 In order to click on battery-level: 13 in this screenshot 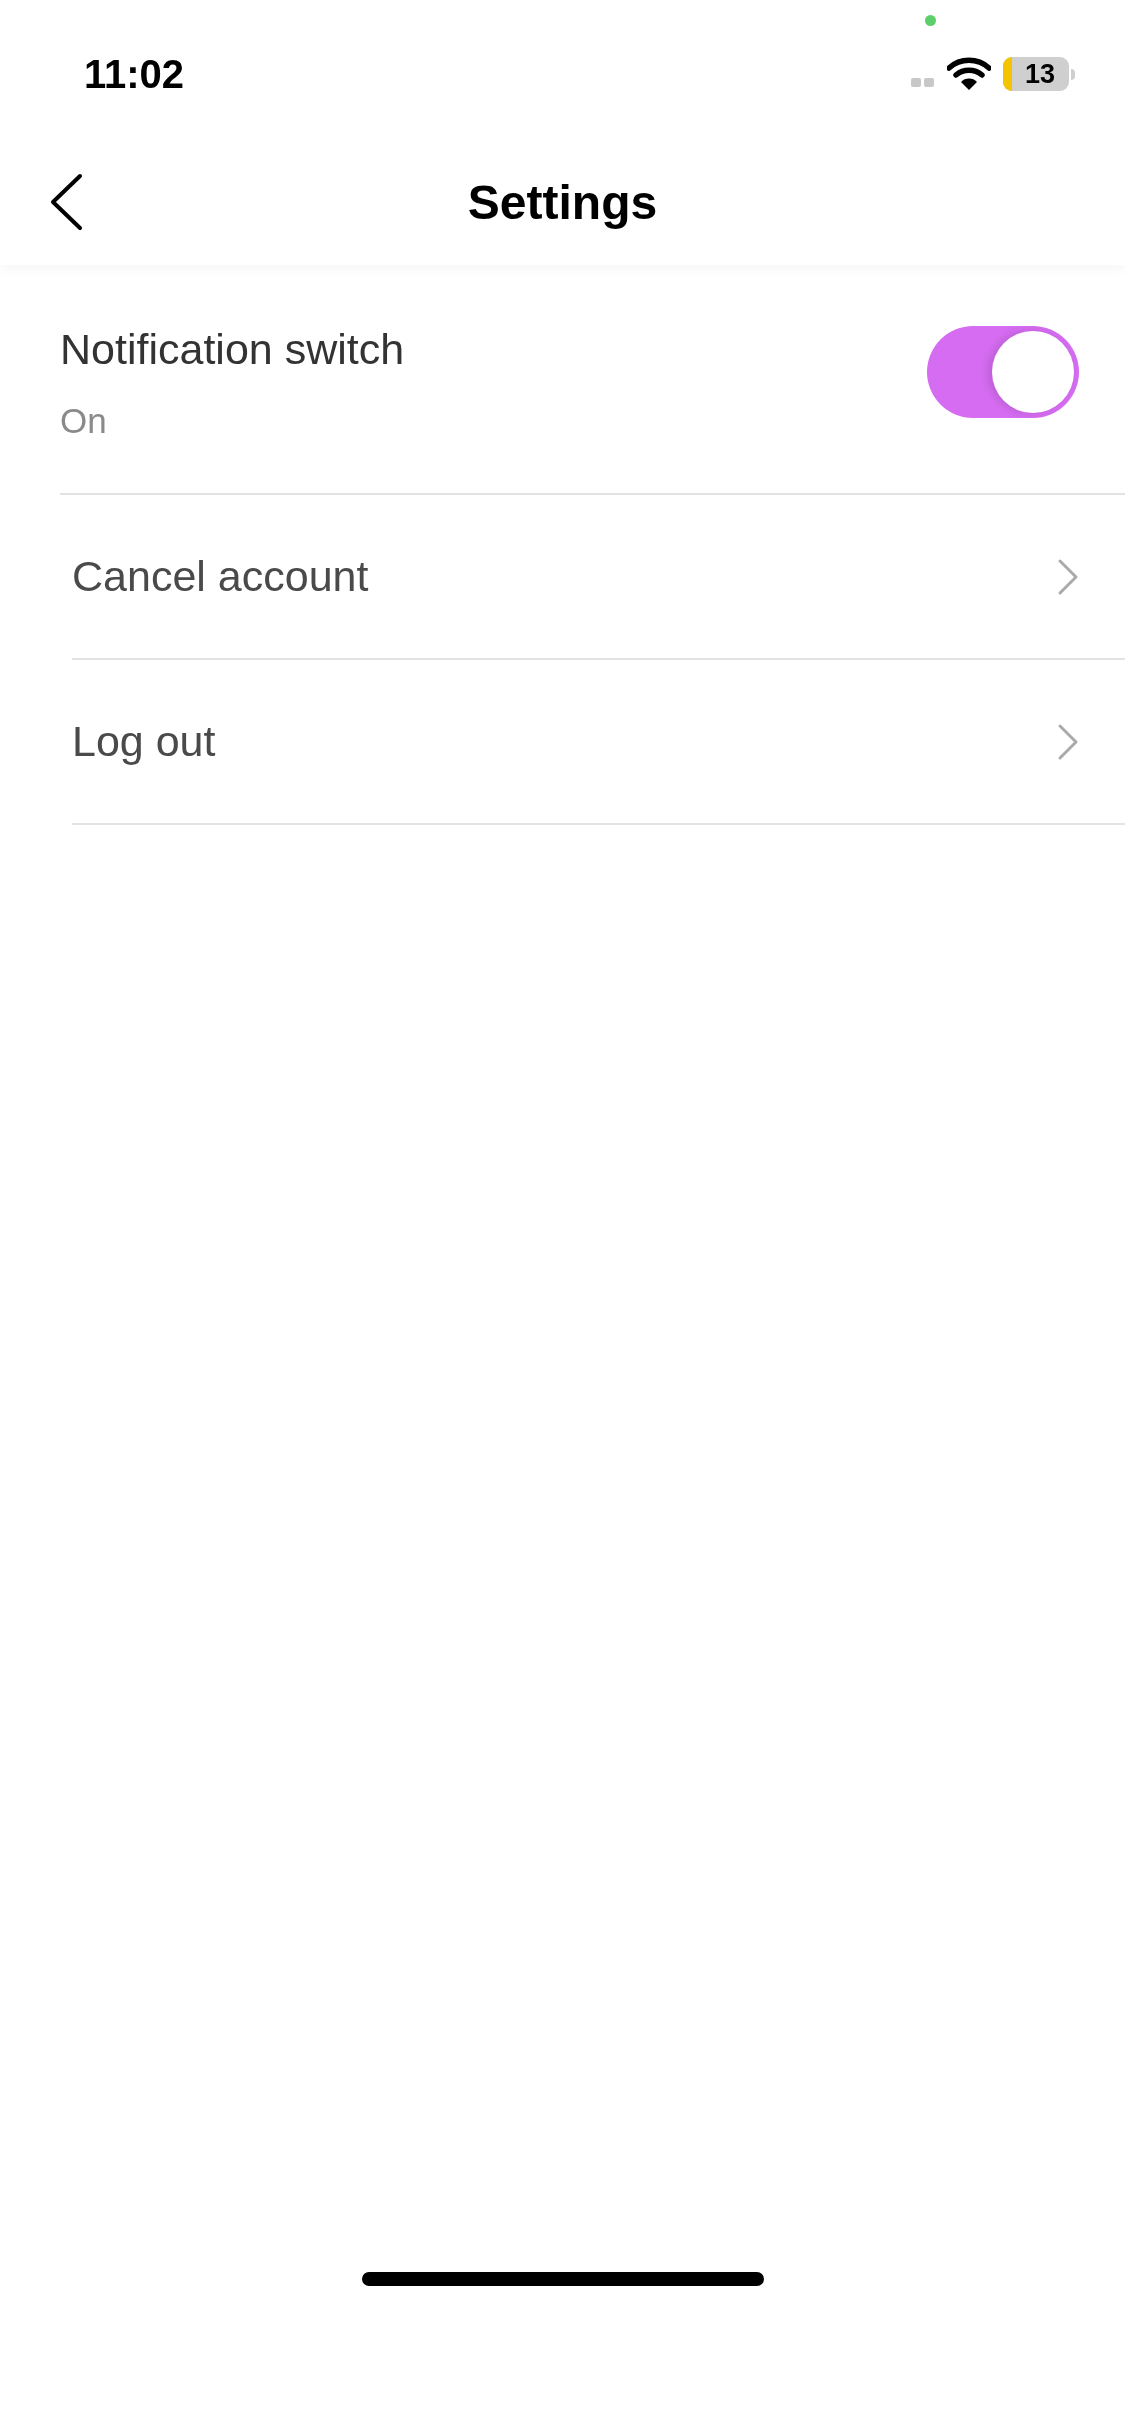, I will do `click(1039, 74)`.